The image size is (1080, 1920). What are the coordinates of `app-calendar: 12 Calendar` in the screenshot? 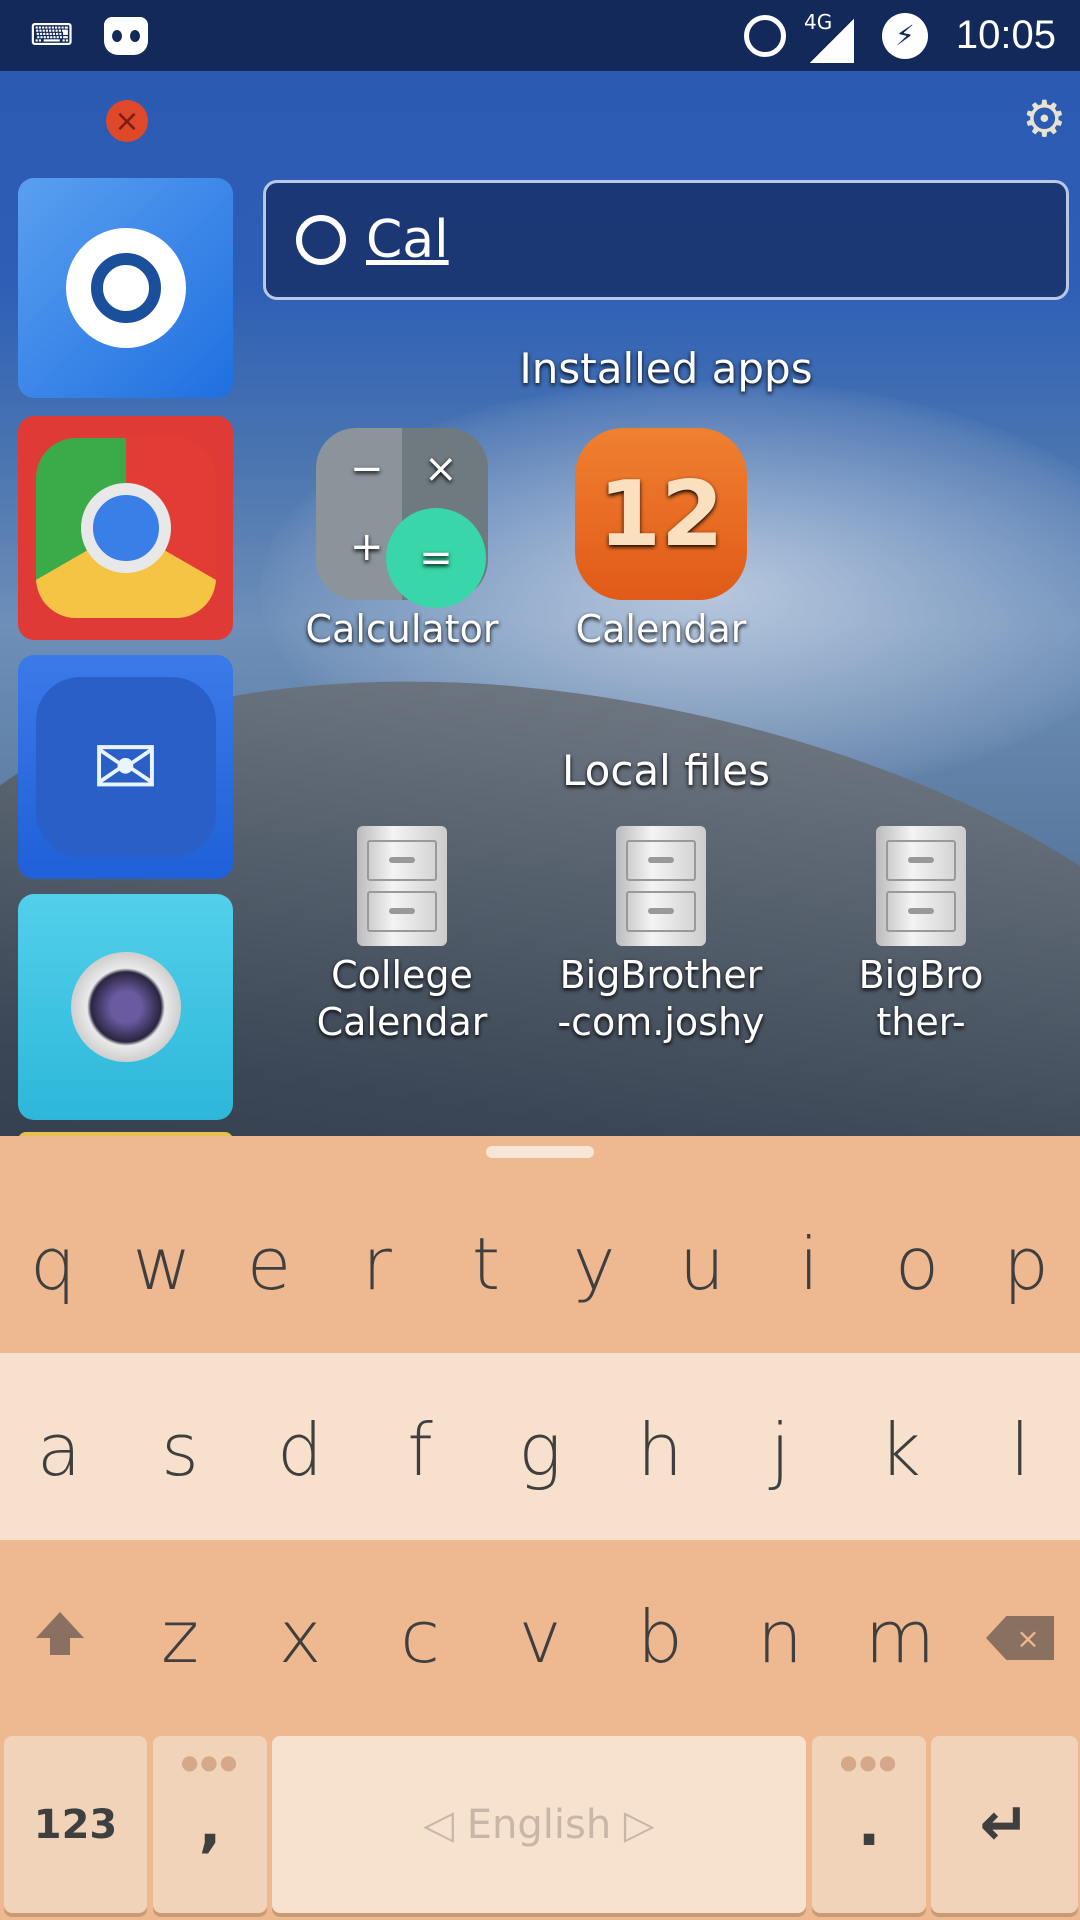 It's located at (661, 540).